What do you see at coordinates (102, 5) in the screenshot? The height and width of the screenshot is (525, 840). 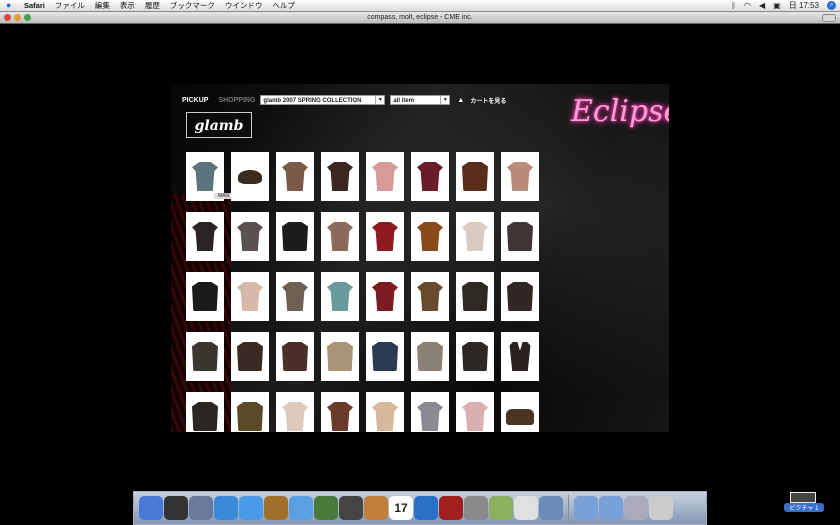 I see `menu-edit: 編集` at bounding box center [102, 5].